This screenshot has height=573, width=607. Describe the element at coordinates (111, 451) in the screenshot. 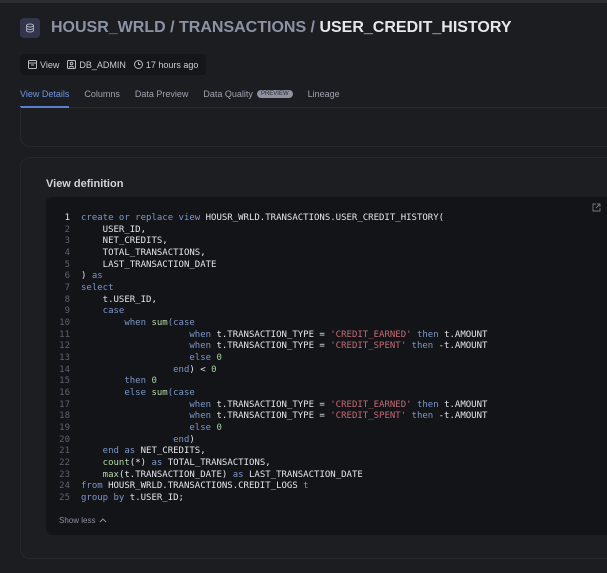

I see `code-token: end as` at that location.